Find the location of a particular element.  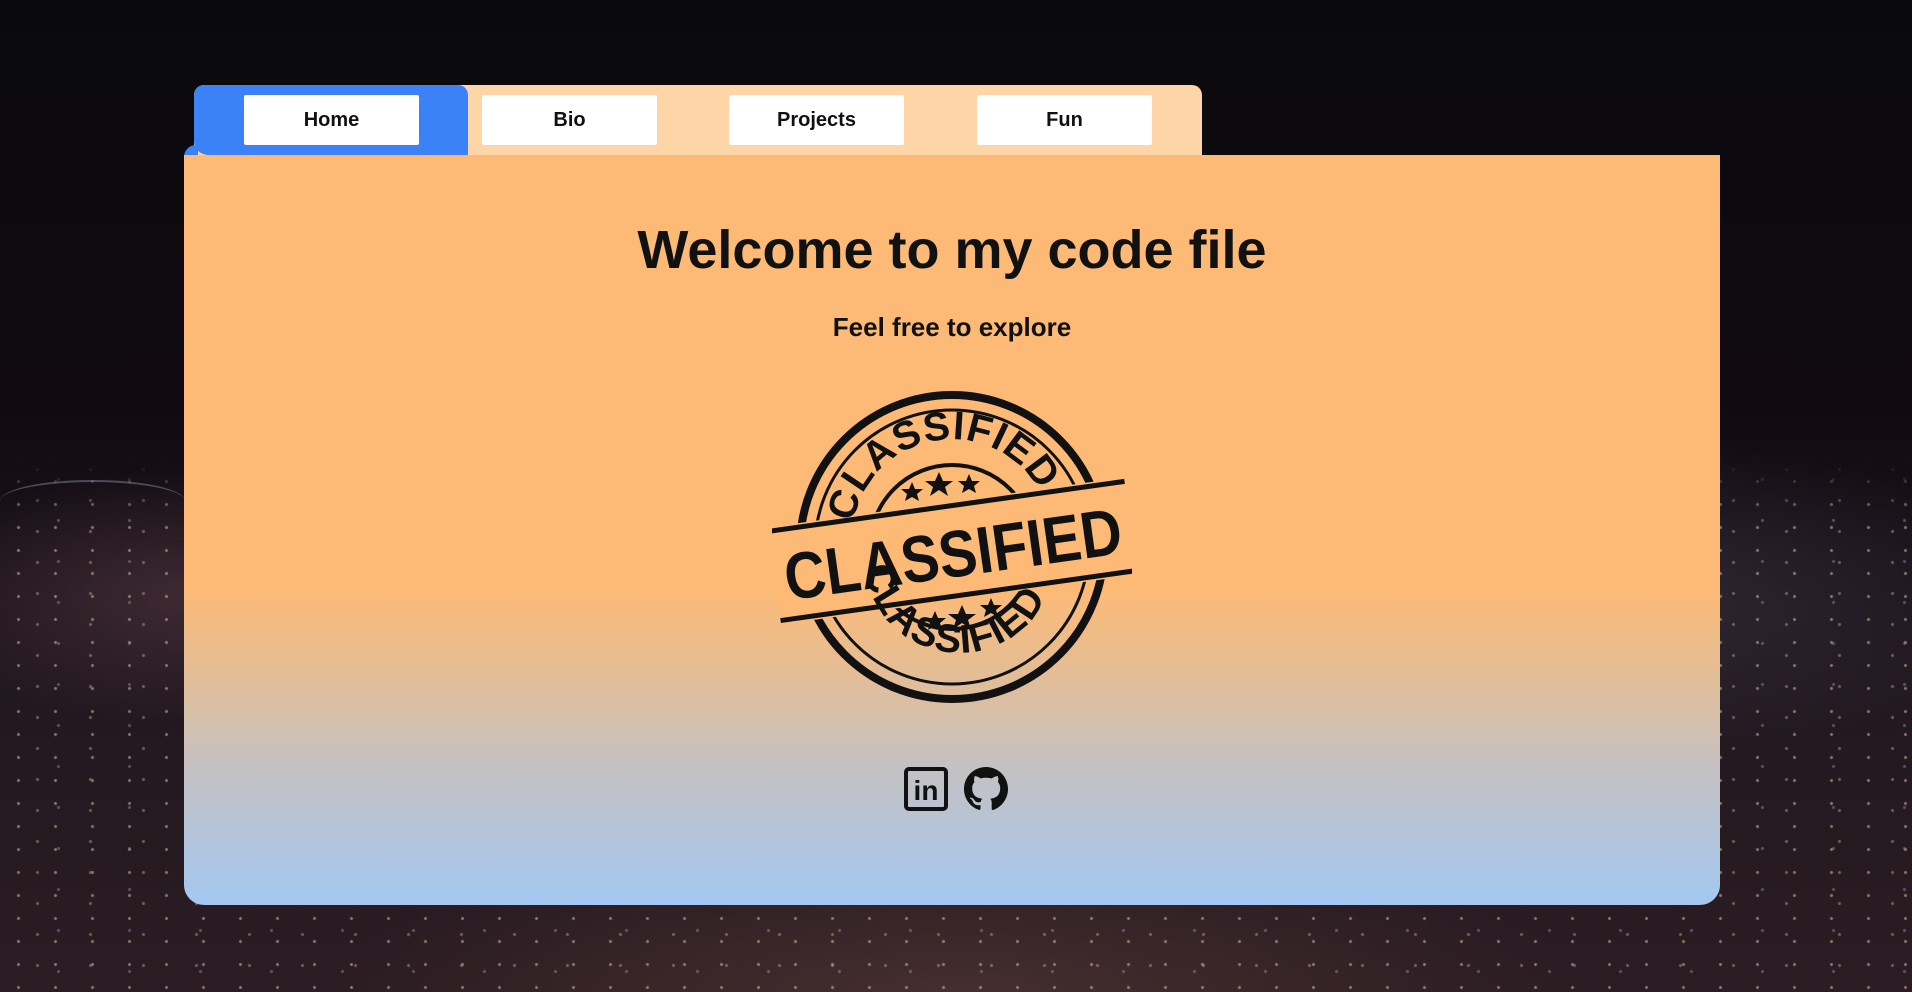

tab-fun: Fun is located at coordinates (1064, 120).